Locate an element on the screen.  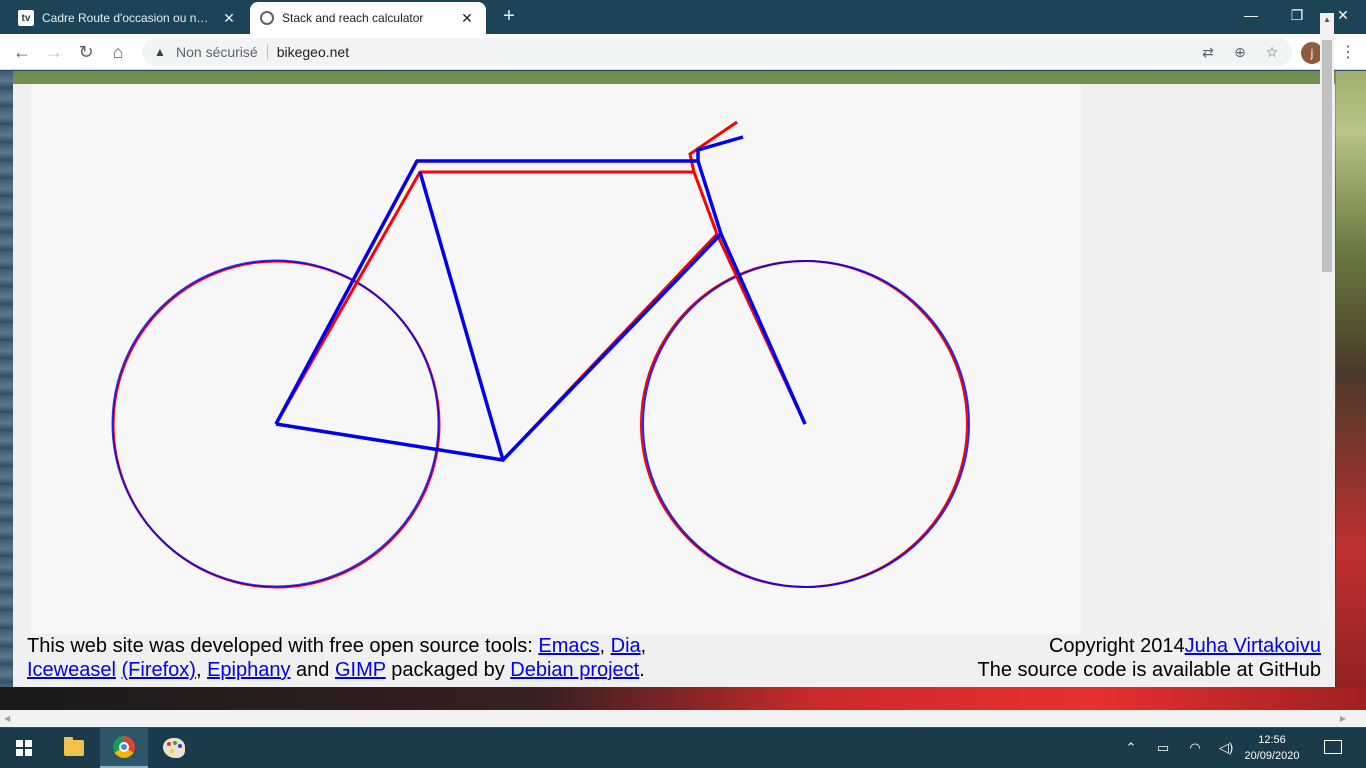
reload-button: ↻ is located at coordinates (86, 52).